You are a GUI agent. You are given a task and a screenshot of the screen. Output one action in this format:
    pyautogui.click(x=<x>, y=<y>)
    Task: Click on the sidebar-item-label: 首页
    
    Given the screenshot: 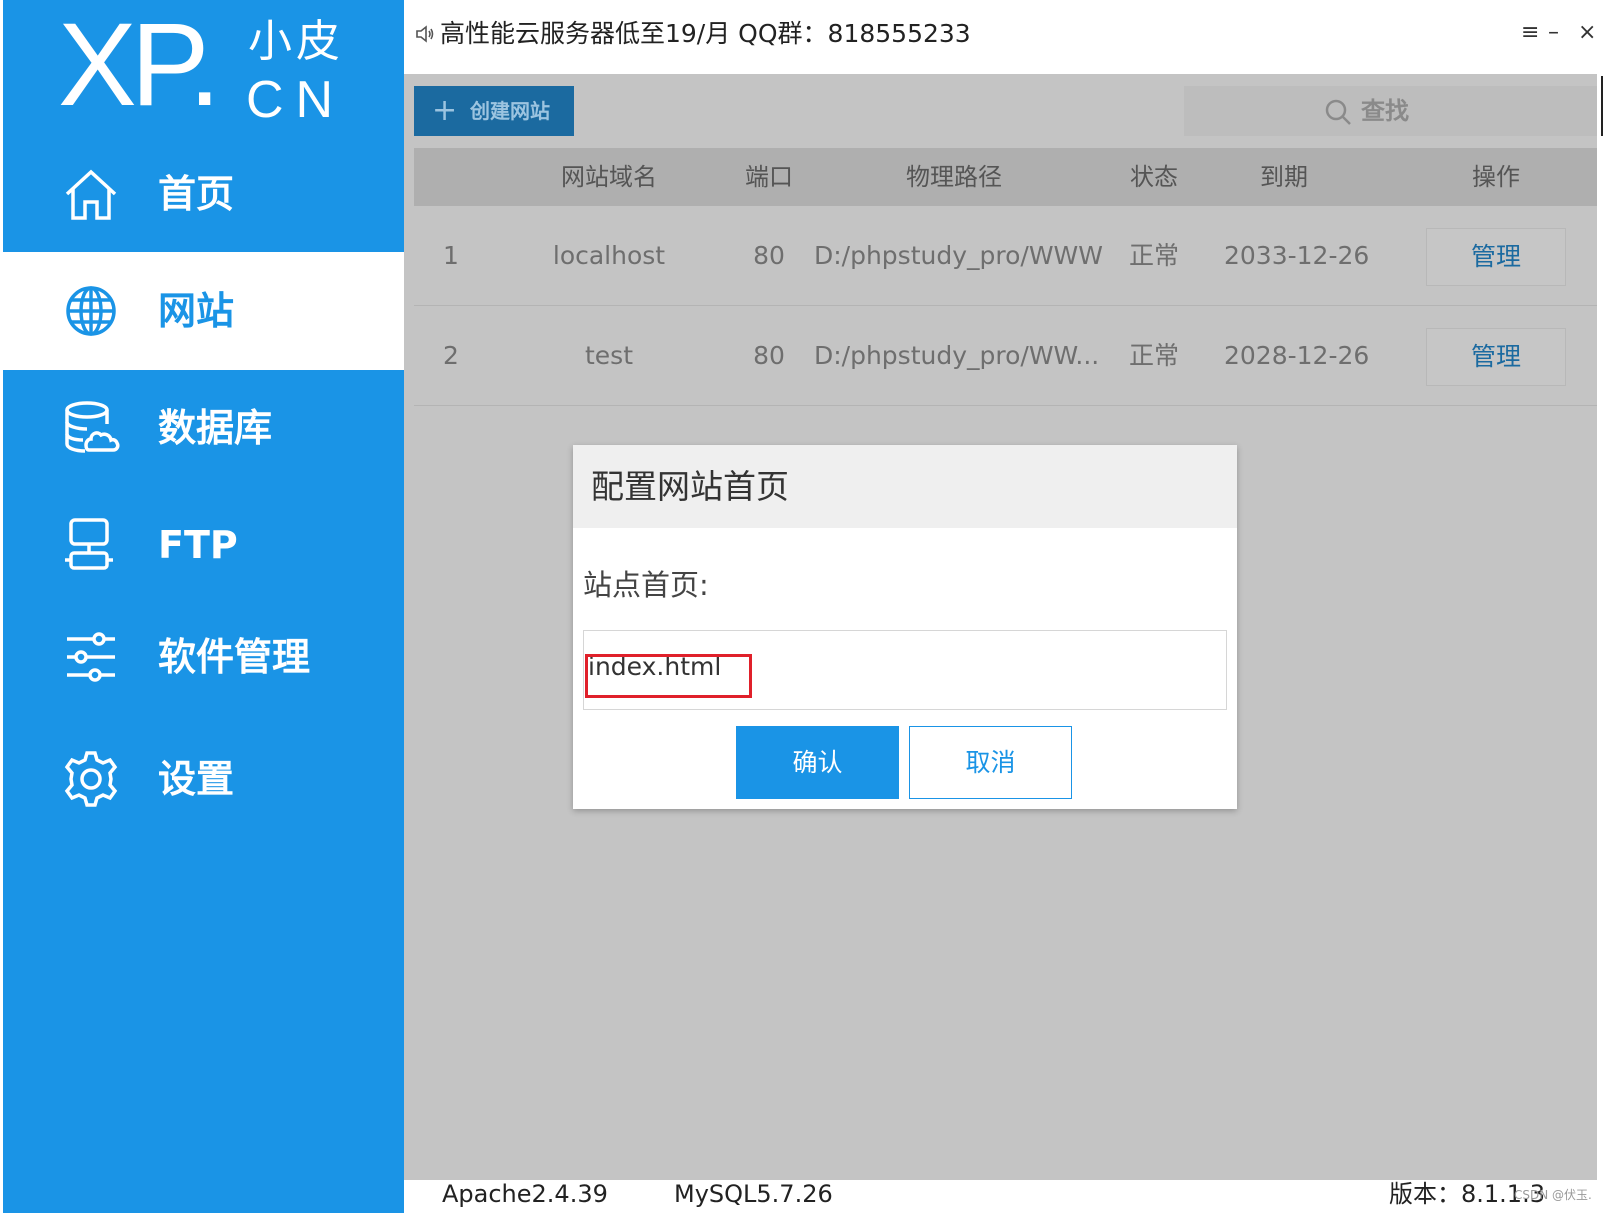 What is the action you would take?
    pyautogui.click(x=196, y=194)
    